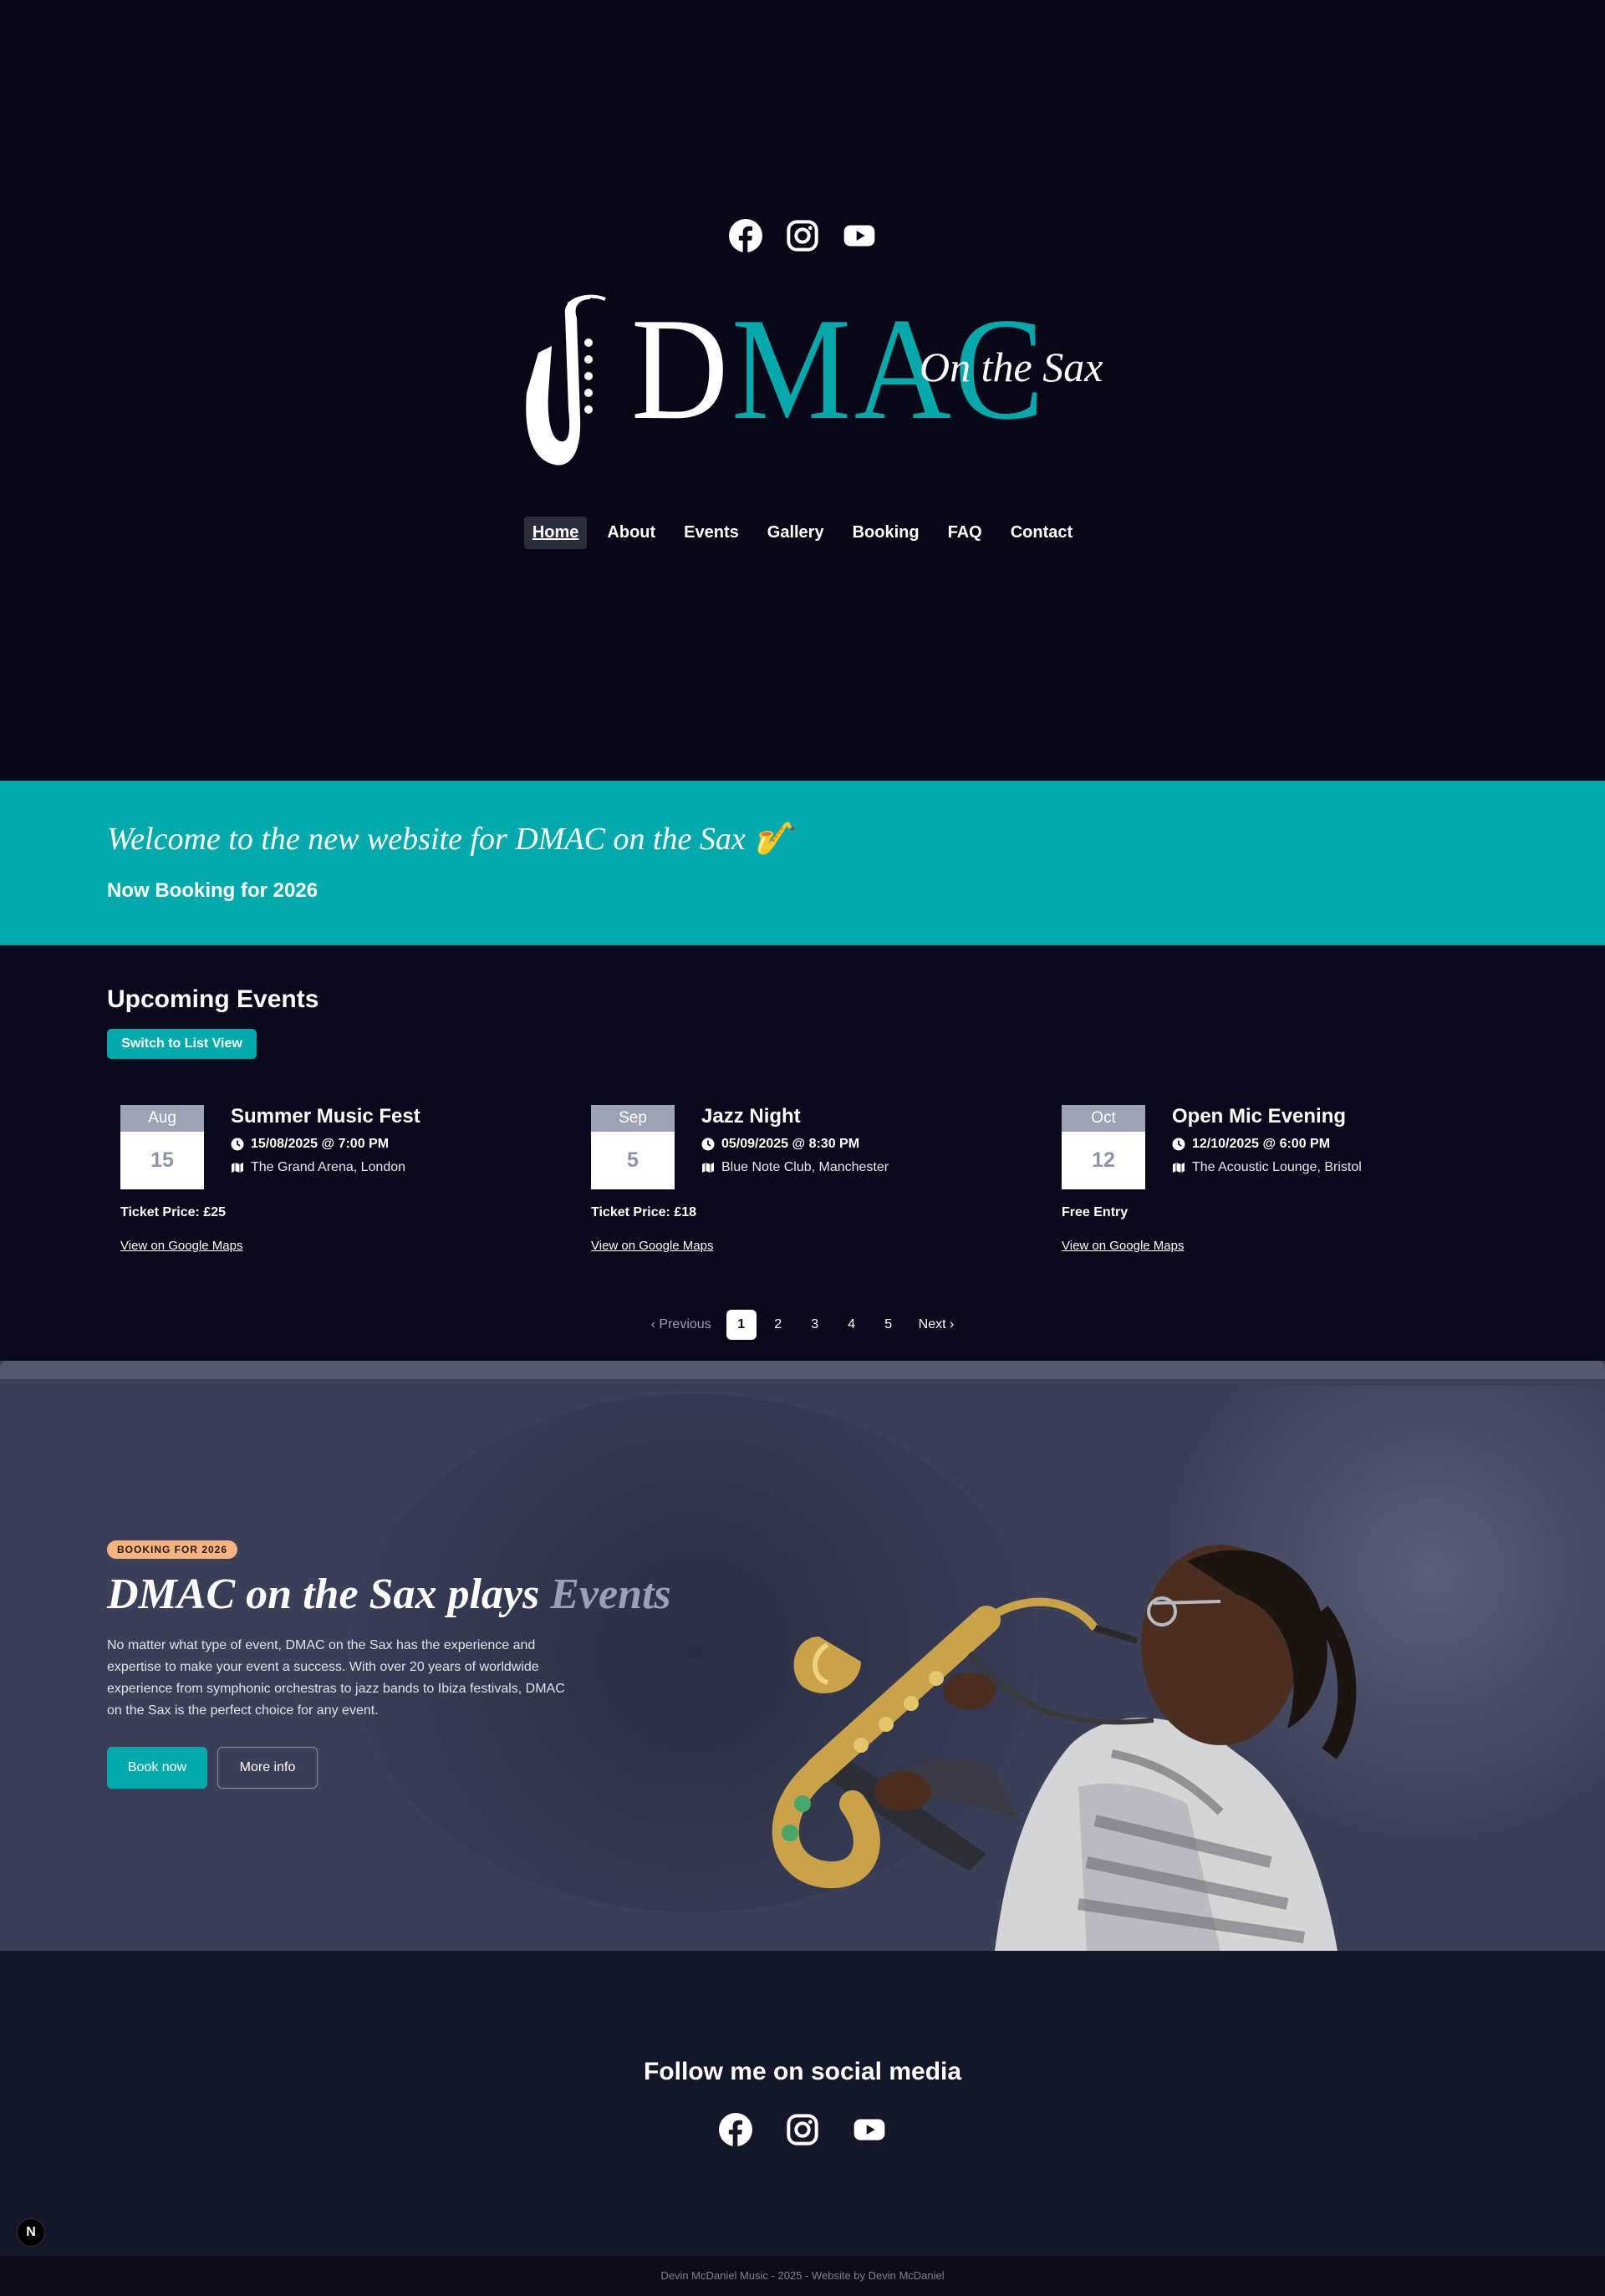 Image resolution: width=1605 pixels, height=2296 pixels. I want to click on follow-title: Follow me on social media, so click(802, 2071).